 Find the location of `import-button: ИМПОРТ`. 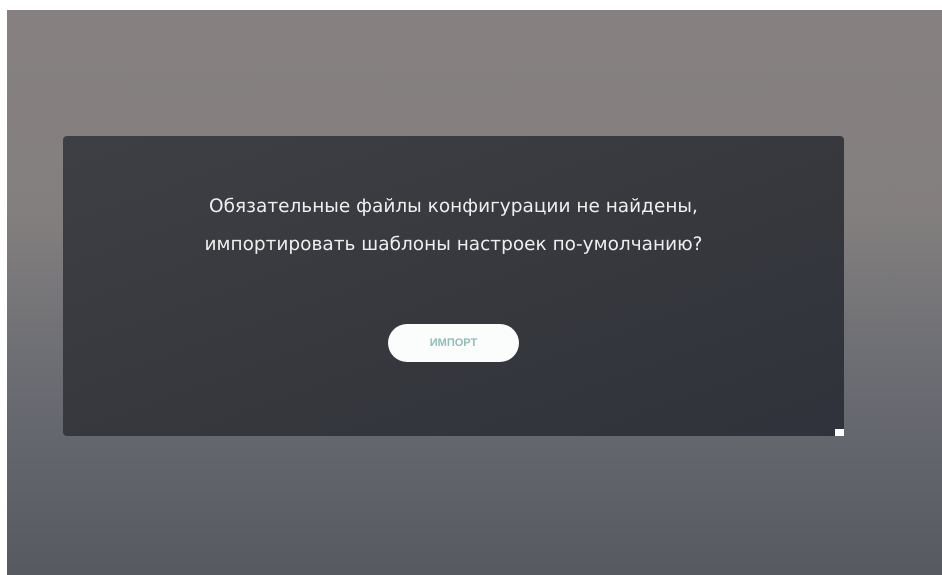

import-button: ИМПОРТ is located at coordinates (453, 343).